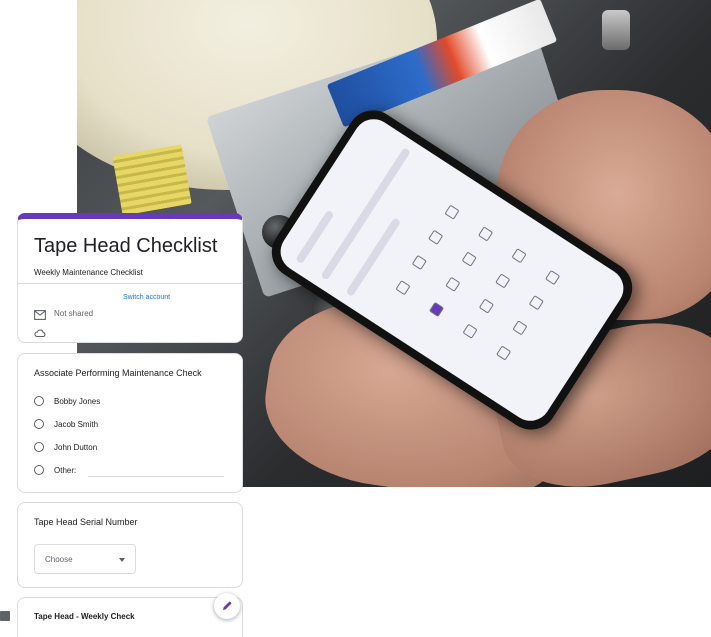  Describe the element at coordinates (77, 401) in the screenshot. I see `option-label: Bobby Jones` at that location.